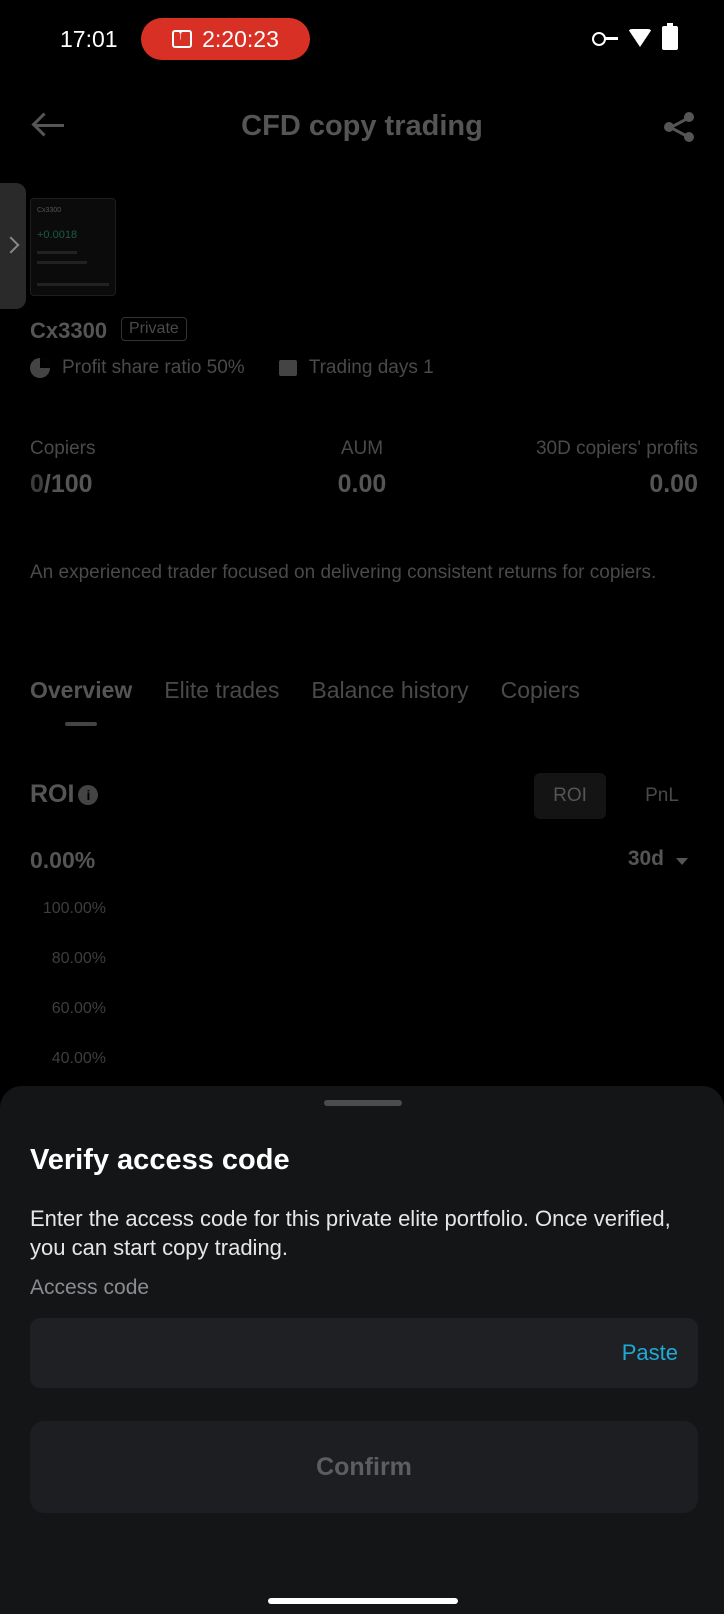 This screenshot has width=724, height=1614. I want to click on trader-meta: Profit share ratio 50% Trading days 1, so click(232, 368).